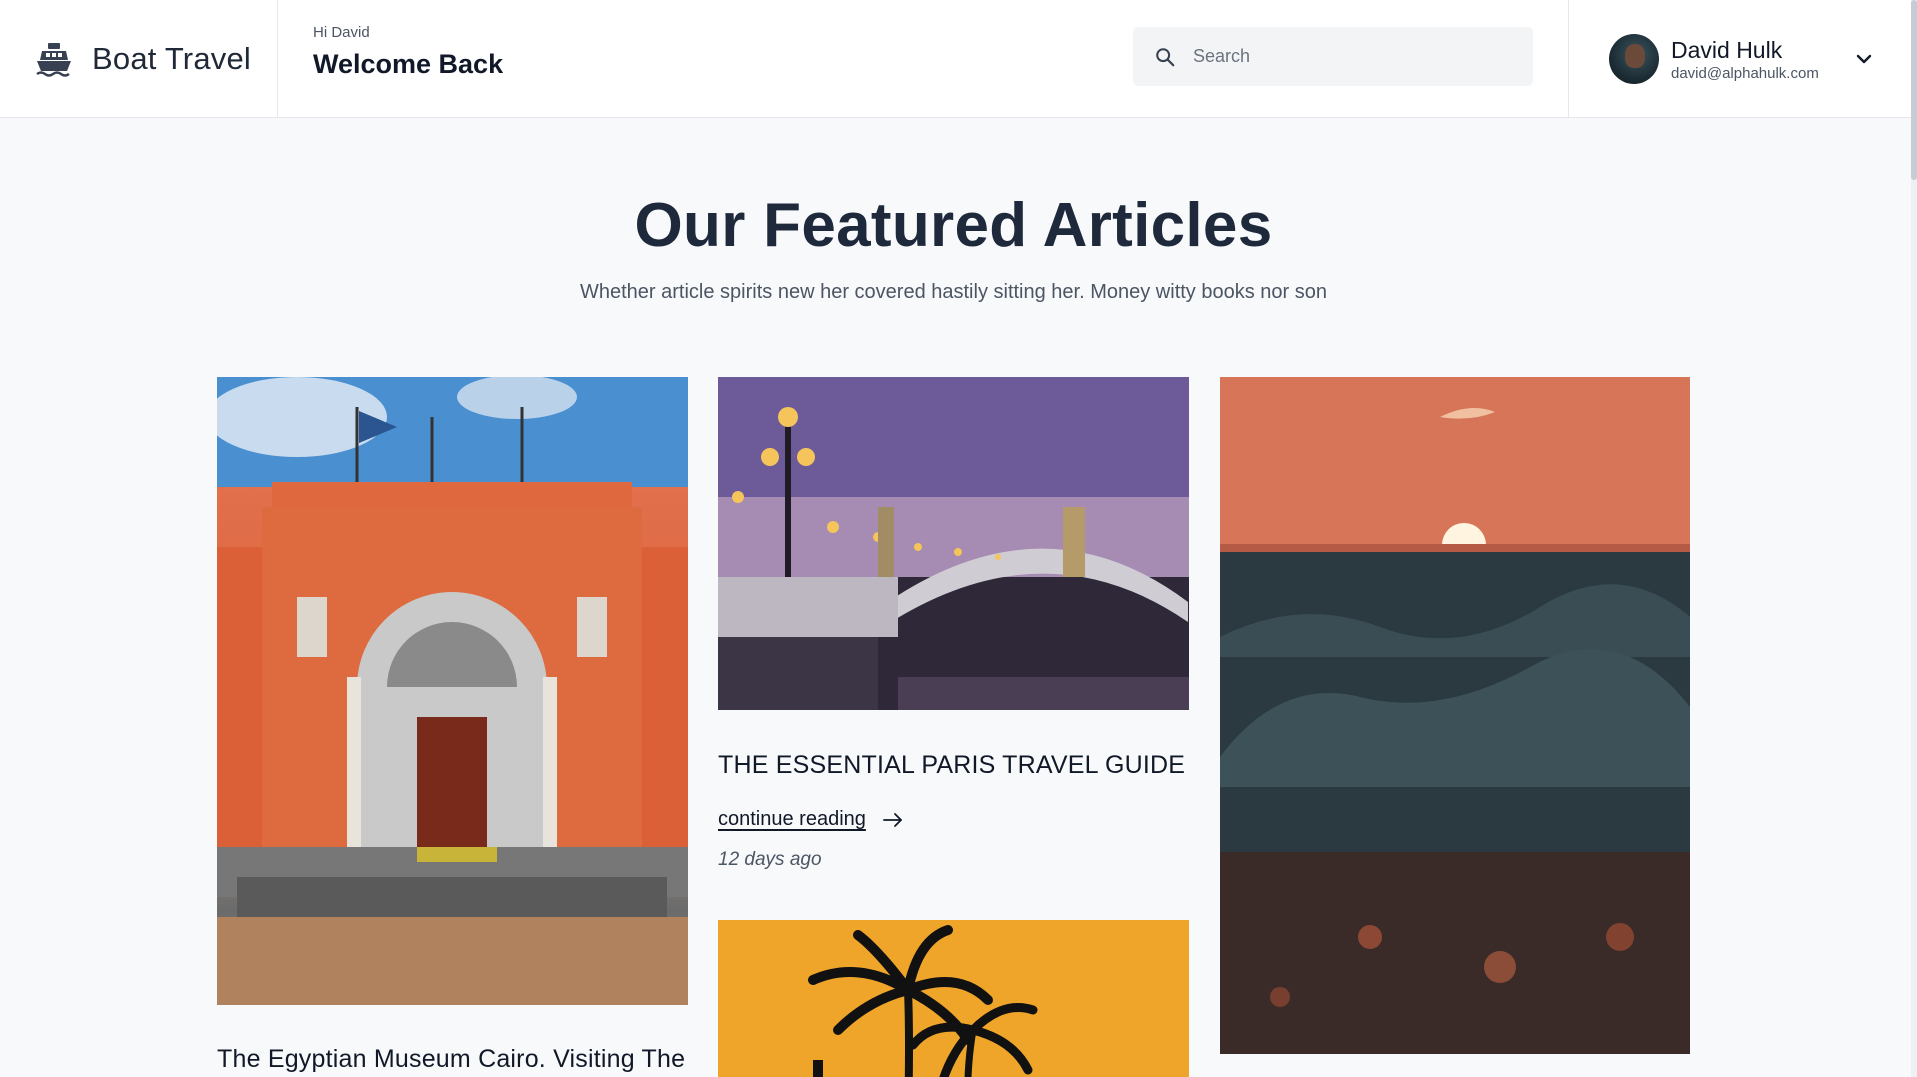 The width and height of the screenshot is (1917, 1077). Describe the element at coordinates (53, 60) in the screenshot. I see `ship-icon` at that location.